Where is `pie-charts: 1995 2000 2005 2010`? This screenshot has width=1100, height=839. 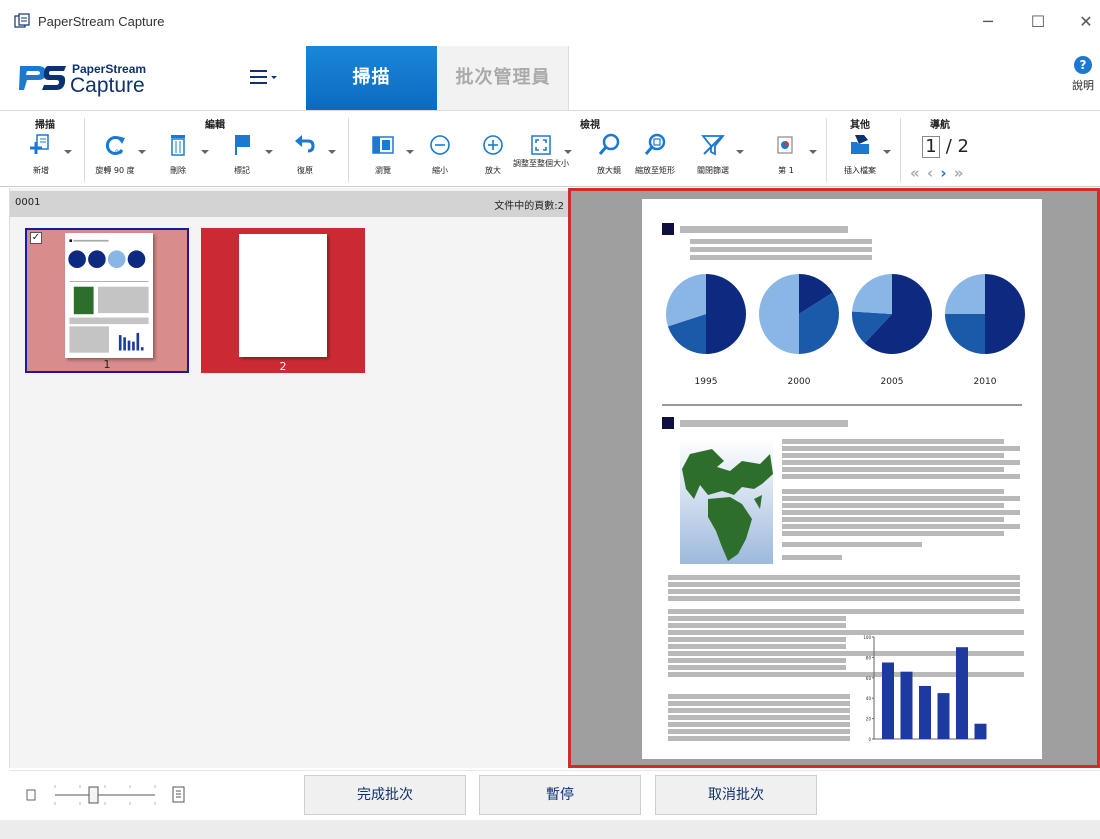 pie-charts: 1995 2000 2005 2010 is located at coordinates (845, 330).